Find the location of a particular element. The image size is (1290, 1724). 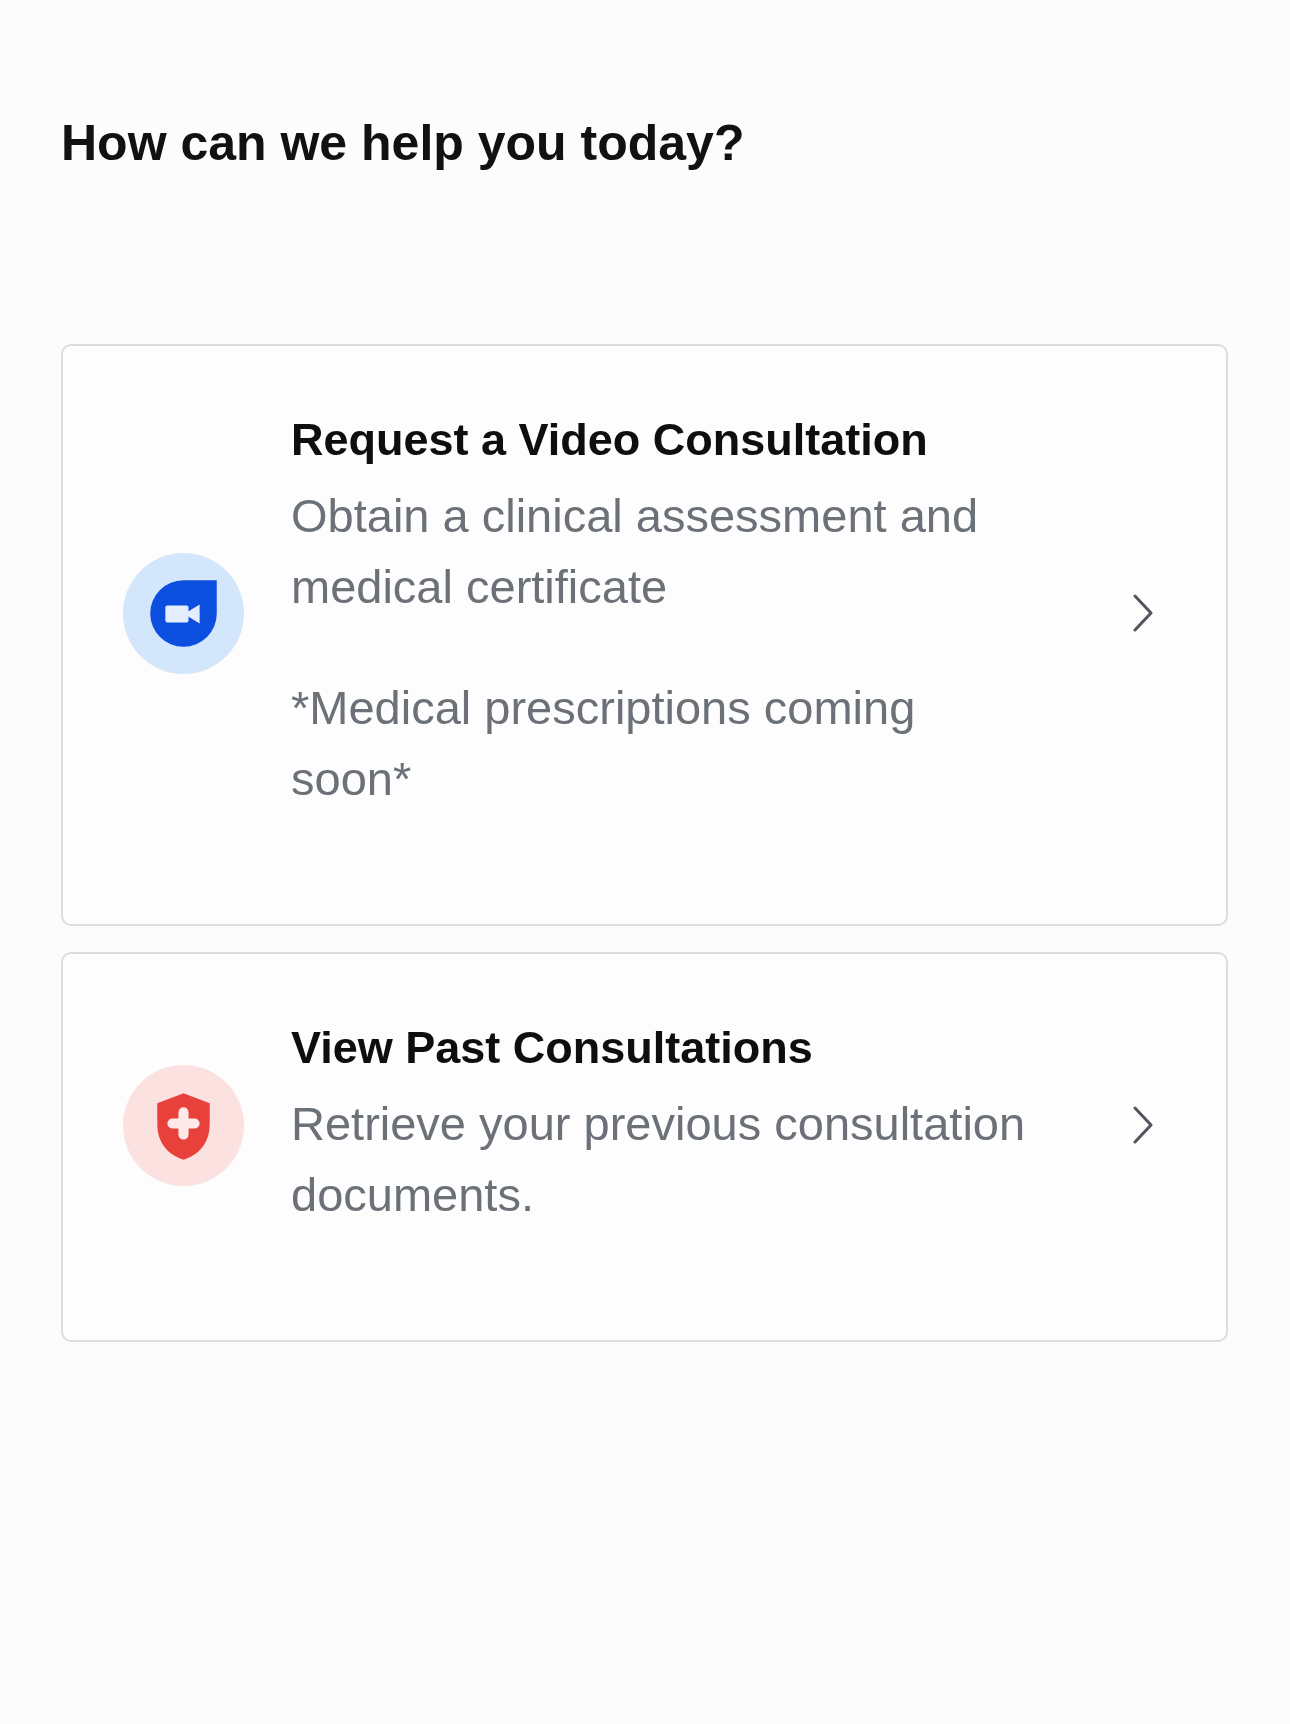

option-title: Request a Video Consultation is located at coordinates (609, 440).